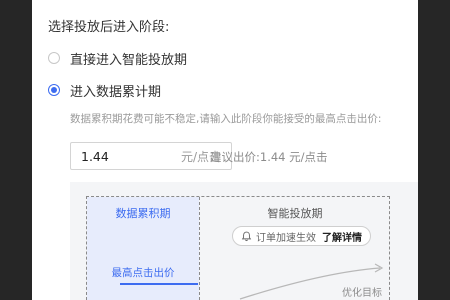 The image size is (450, 300). What do you see at coordinates (143, 213) in the screenshot?
I see `accumulate-stage-title: 数据累积期` at bounding box center [143, 213].